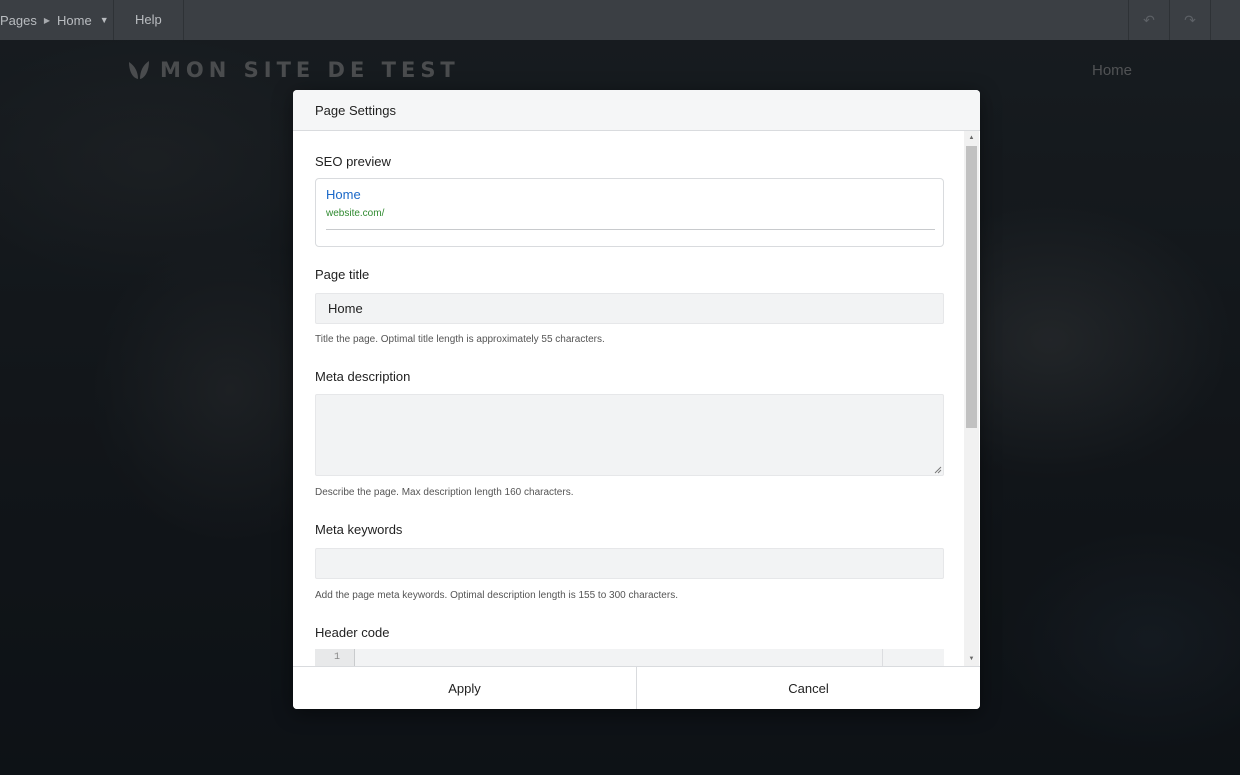  I want to click on breadcrumb: Pages ▶ Home ▼, so click(57, 20).